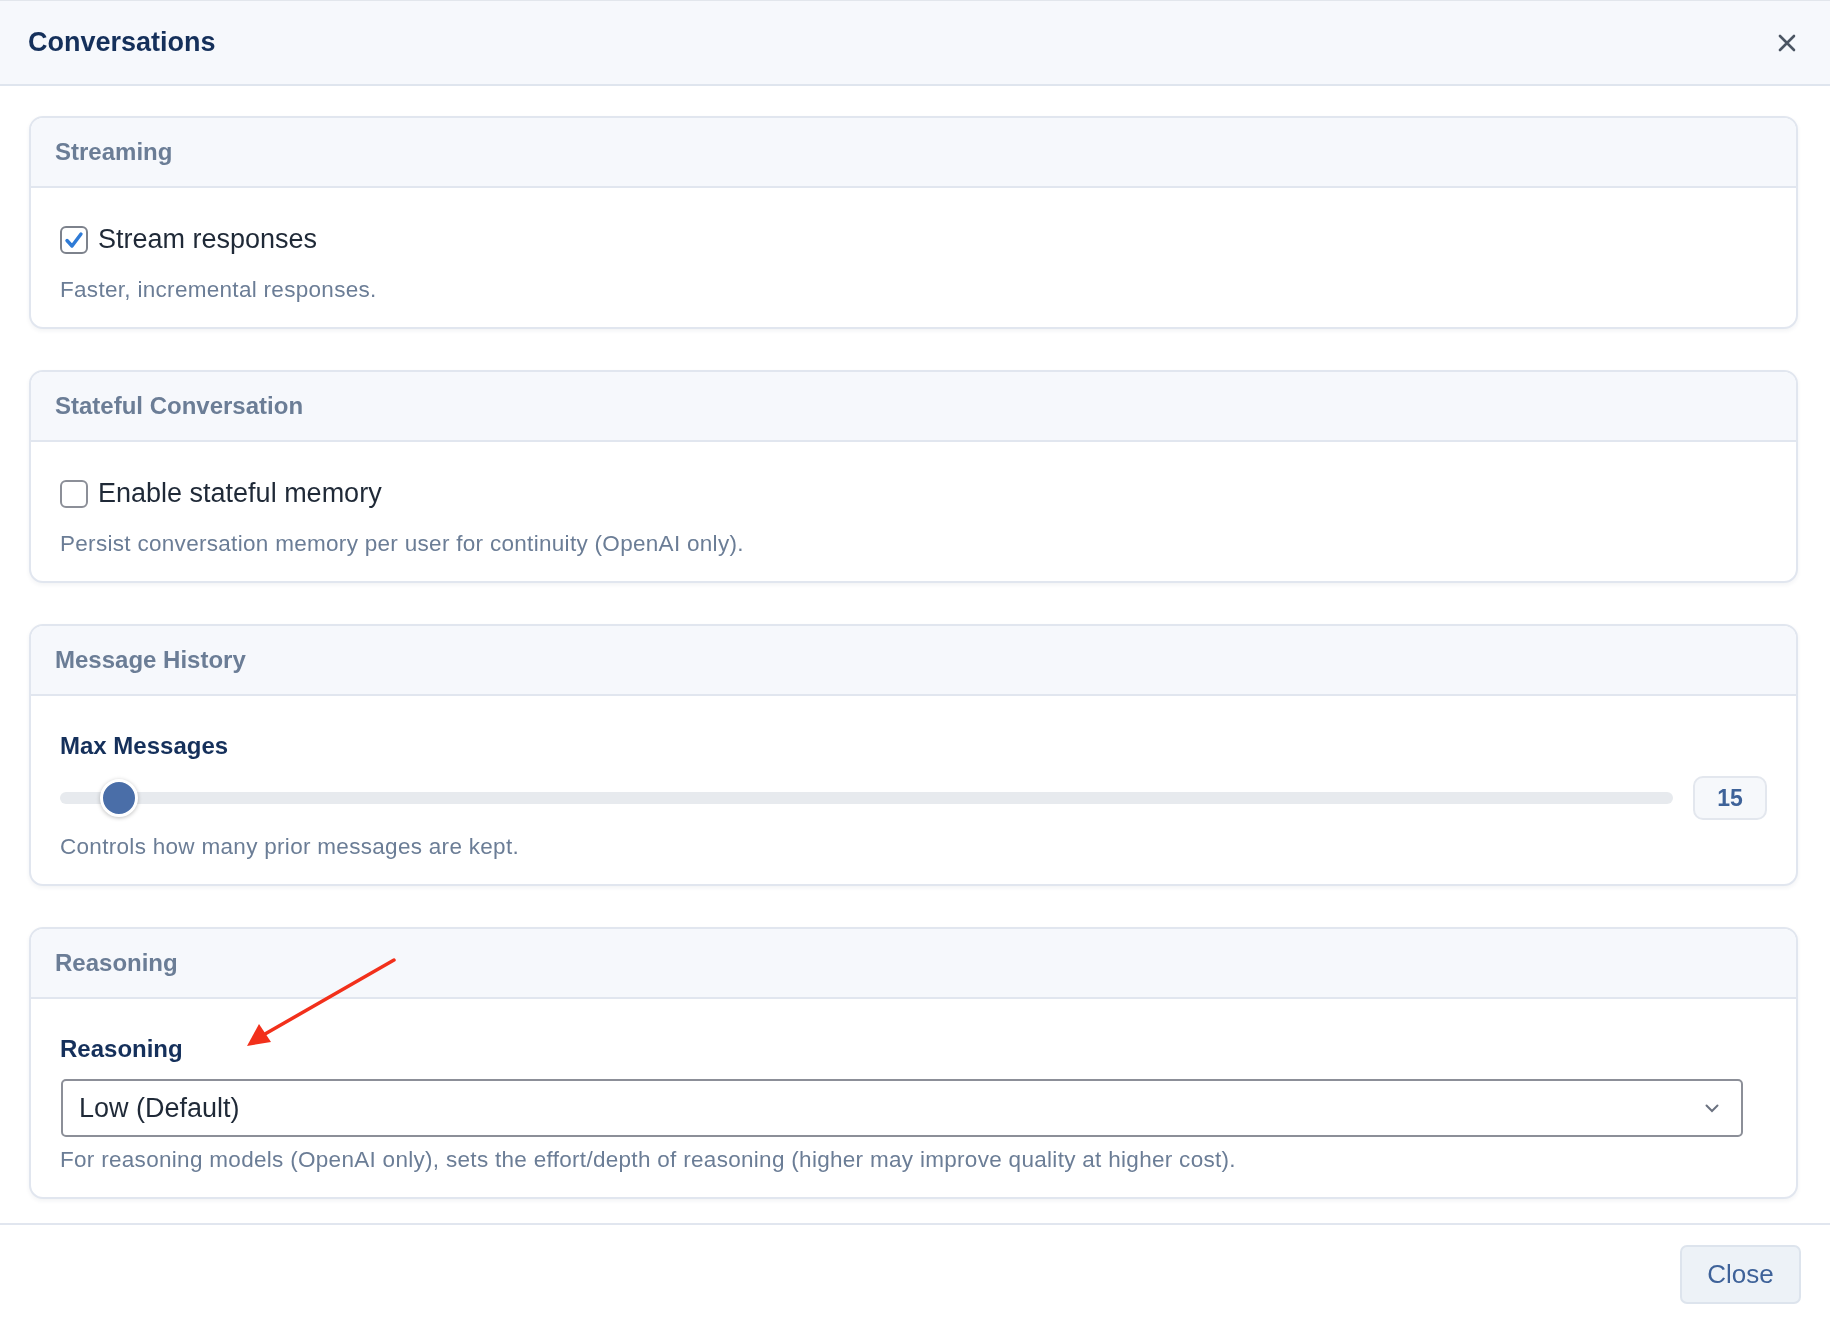 The width and height of the screenshot is (1830, 1344). Describe the element at coordinates (145, 746) in the screenshot. I see `field-label: Max Messages` at that location.